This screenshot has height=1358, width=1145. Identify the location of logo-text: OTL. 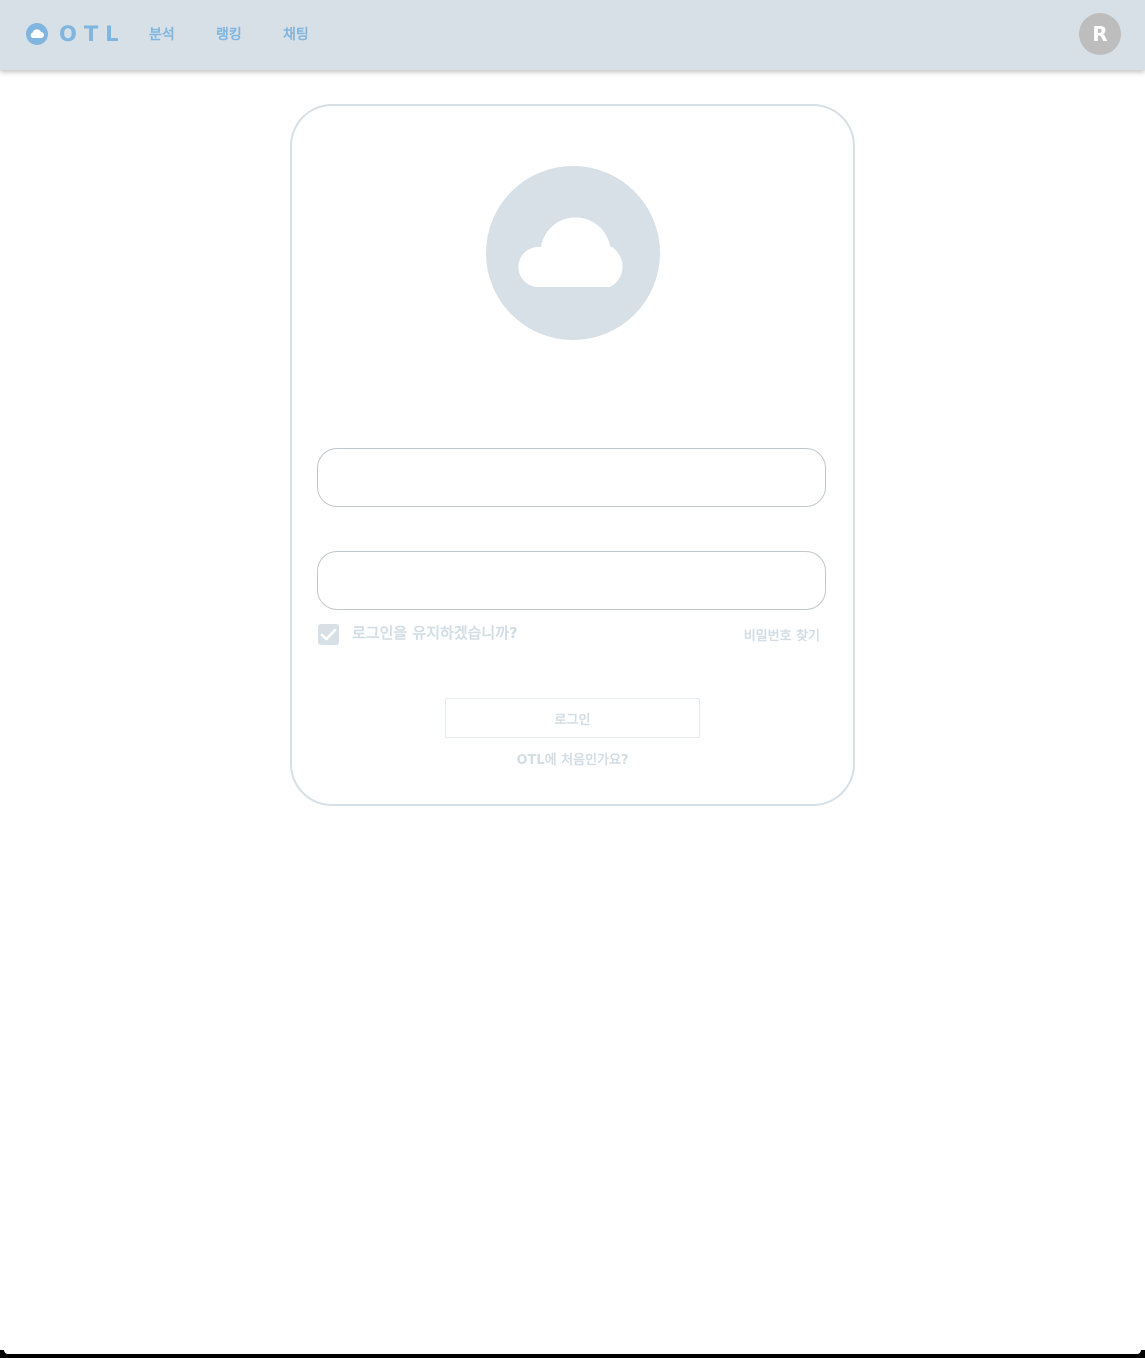
(92, 34).